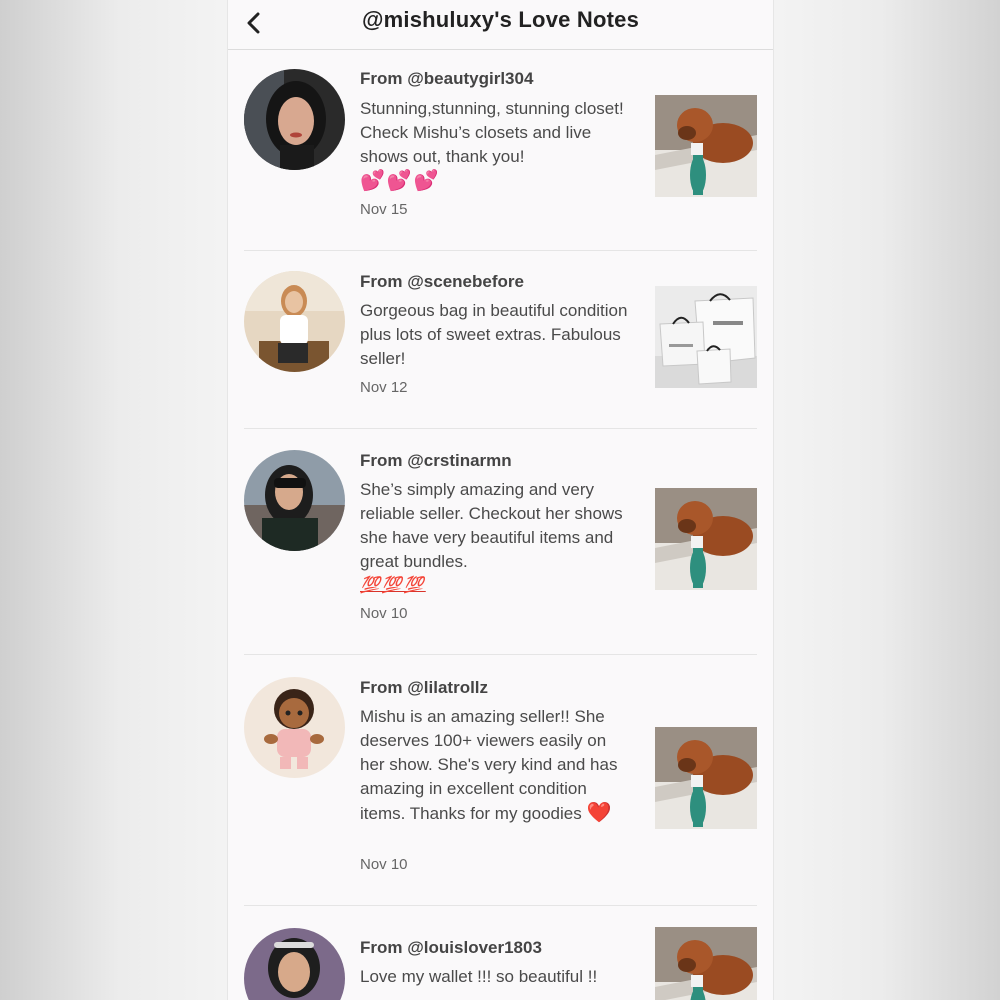  What do you see at coordinates (424, 688) in the screenshot?
I see `note-author: From @lilatrollz` at bounding box center [424, 688].